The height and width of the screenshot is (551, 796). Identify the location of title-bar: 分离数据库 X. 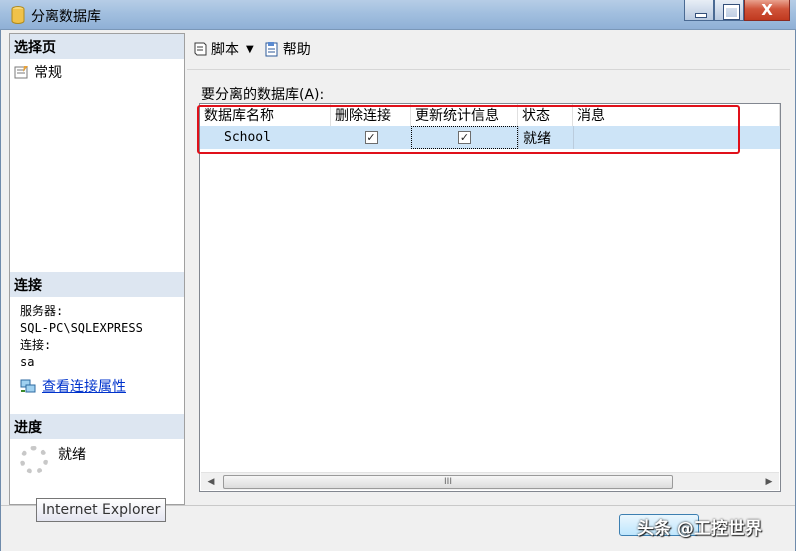
(398, 15).